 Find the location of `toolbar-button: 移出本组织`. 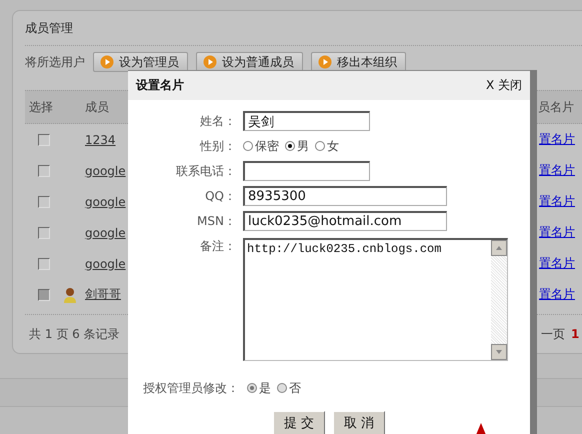

toolbar-button: 移出本组织 is located at coordinates (358, 62).